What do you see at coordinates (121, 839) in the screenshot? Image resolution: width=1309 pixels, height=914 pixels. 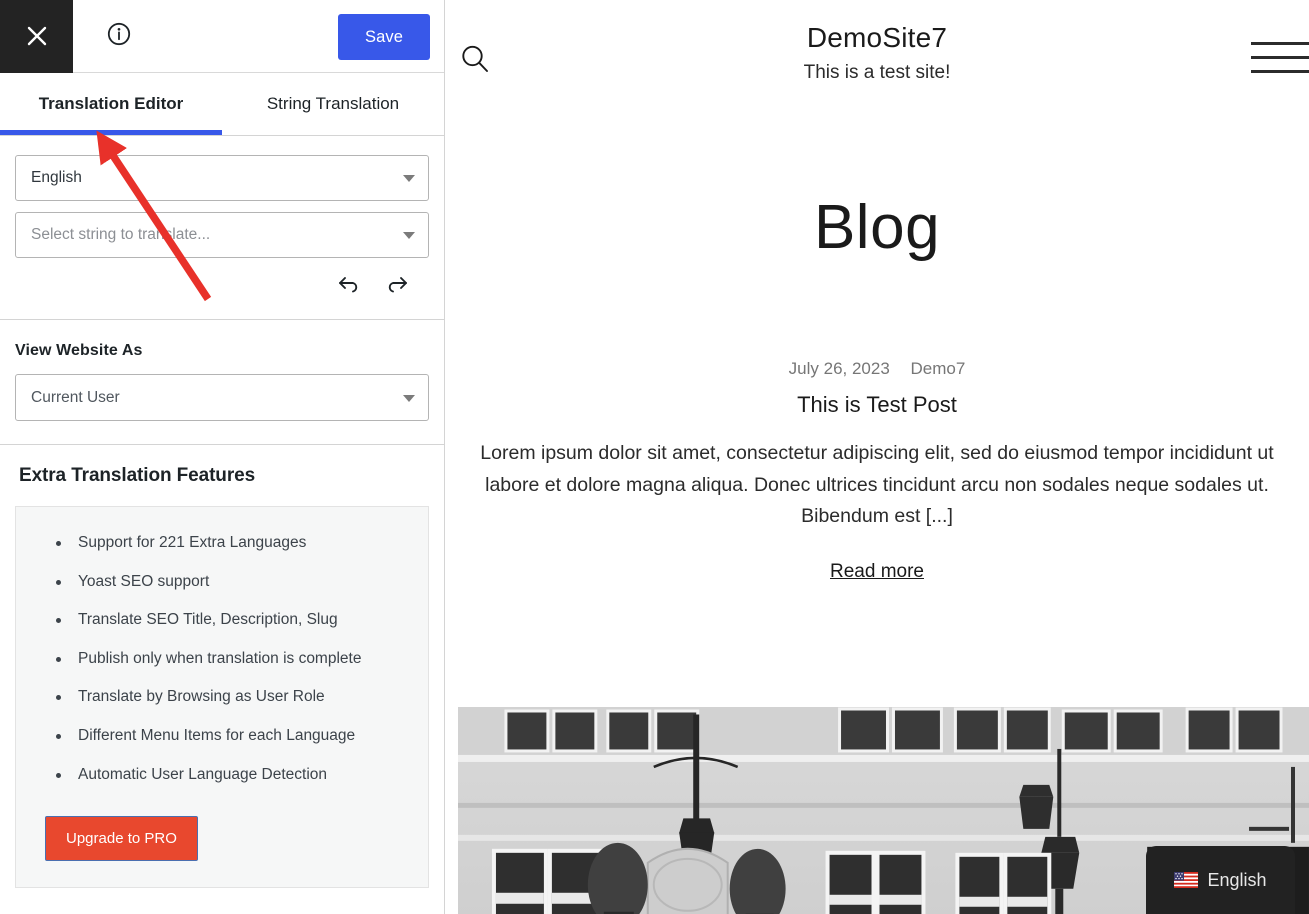 I see `upgrade-to-pro-button: Upgrade to PRO` at bounding box center [121, 839].